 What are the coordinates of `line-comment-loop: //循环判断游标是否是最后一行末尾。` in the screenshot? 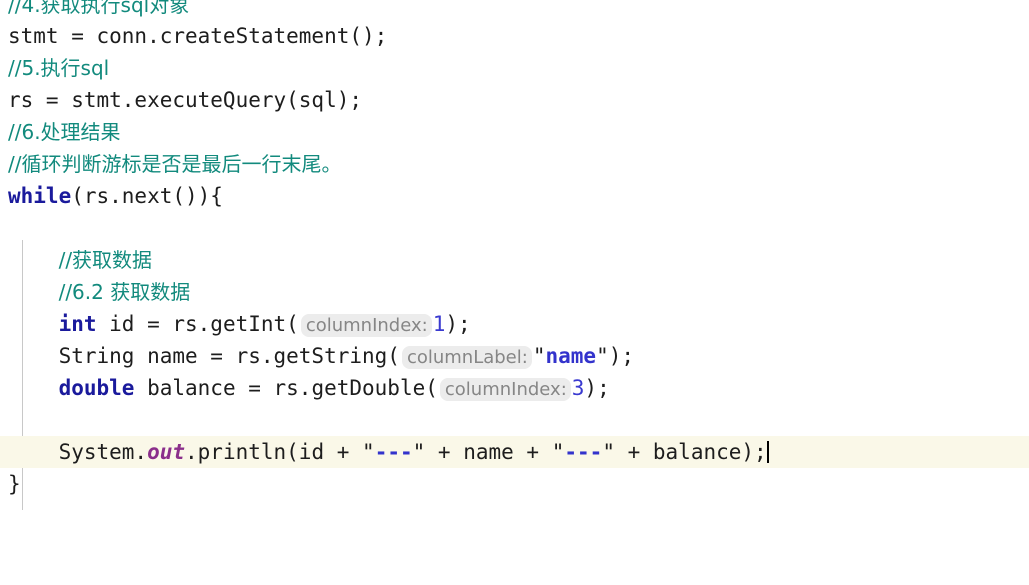 It's located at (514, 164).